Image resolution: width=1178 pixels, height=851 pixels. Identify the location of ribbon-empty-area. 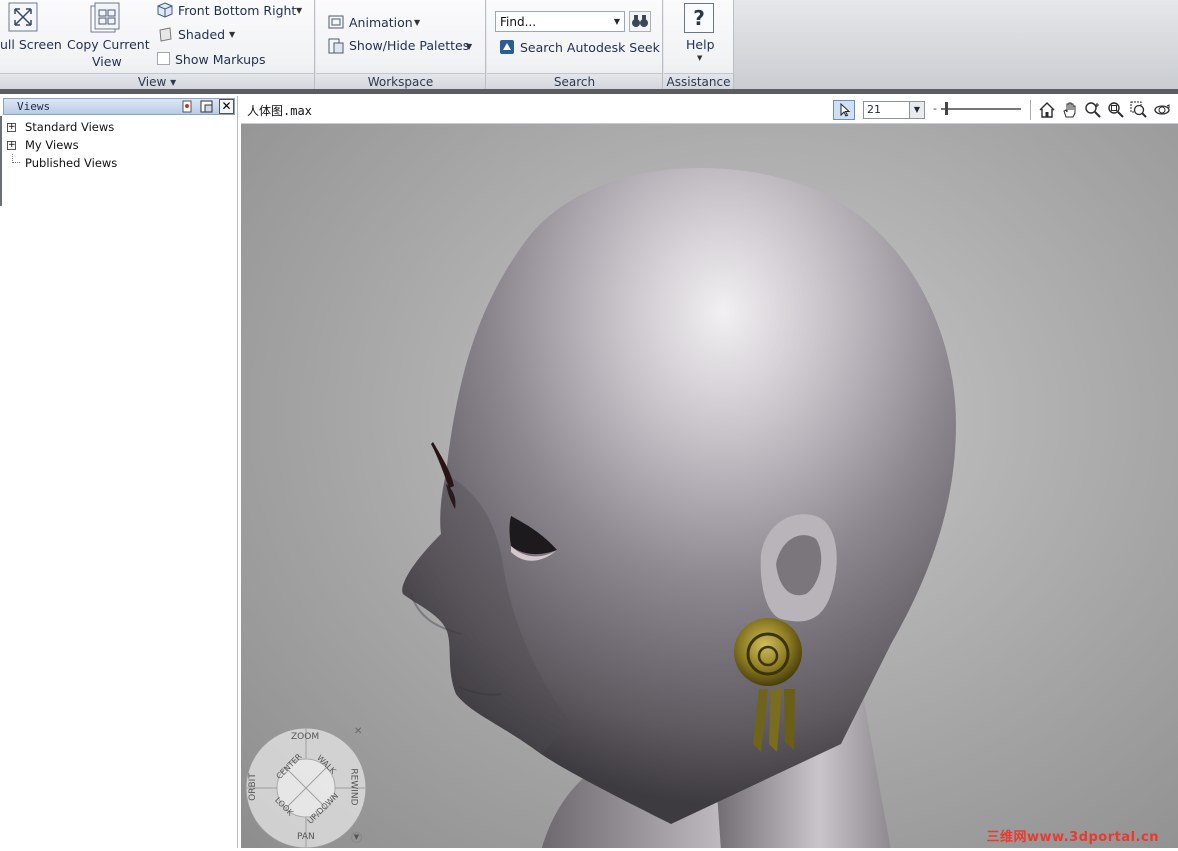
(956, 45).